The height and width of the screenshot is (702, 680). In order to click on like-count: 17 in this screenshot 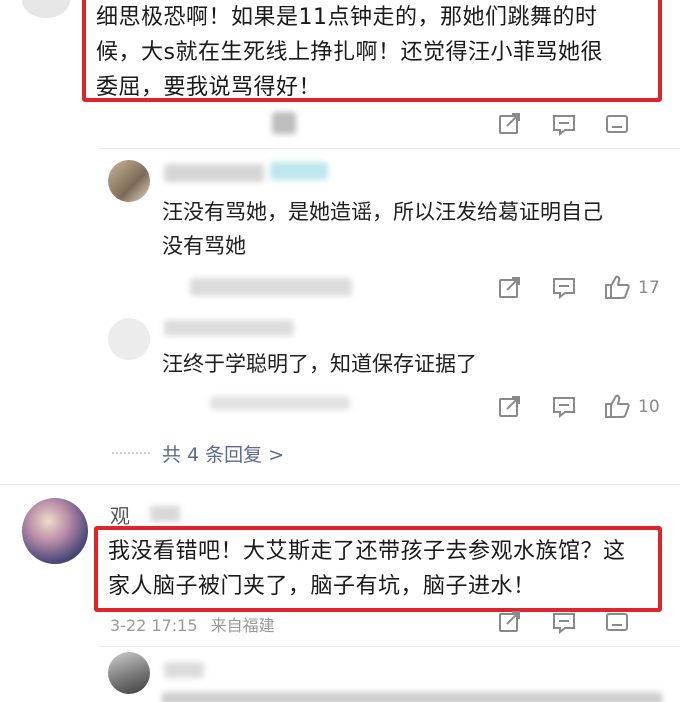, I will do `click(649, 288)`.